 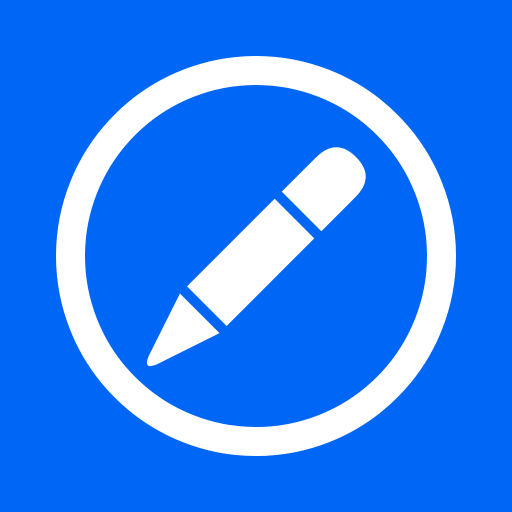 I want to click on pencil-tip, so click(x=183, y=330).